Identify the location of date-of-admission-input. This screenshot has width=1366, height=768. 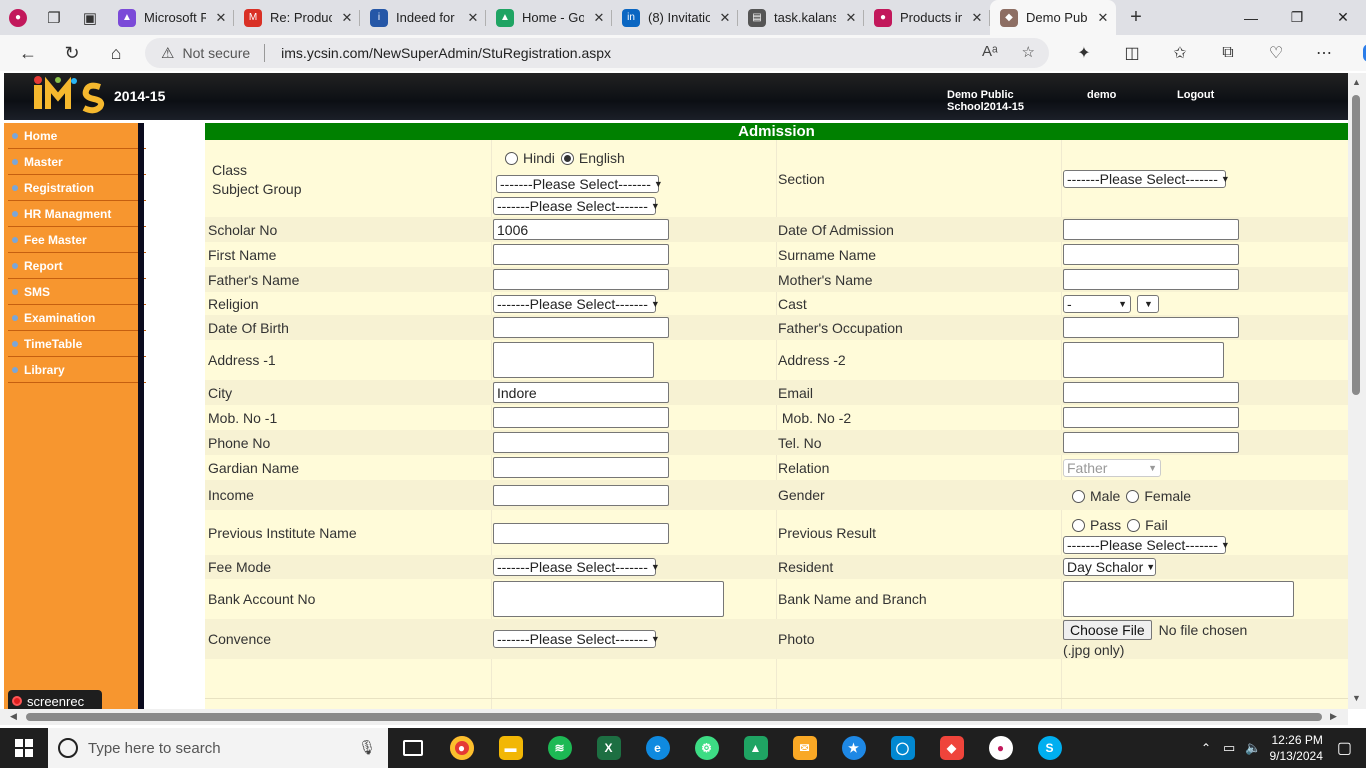
(1151, 229).